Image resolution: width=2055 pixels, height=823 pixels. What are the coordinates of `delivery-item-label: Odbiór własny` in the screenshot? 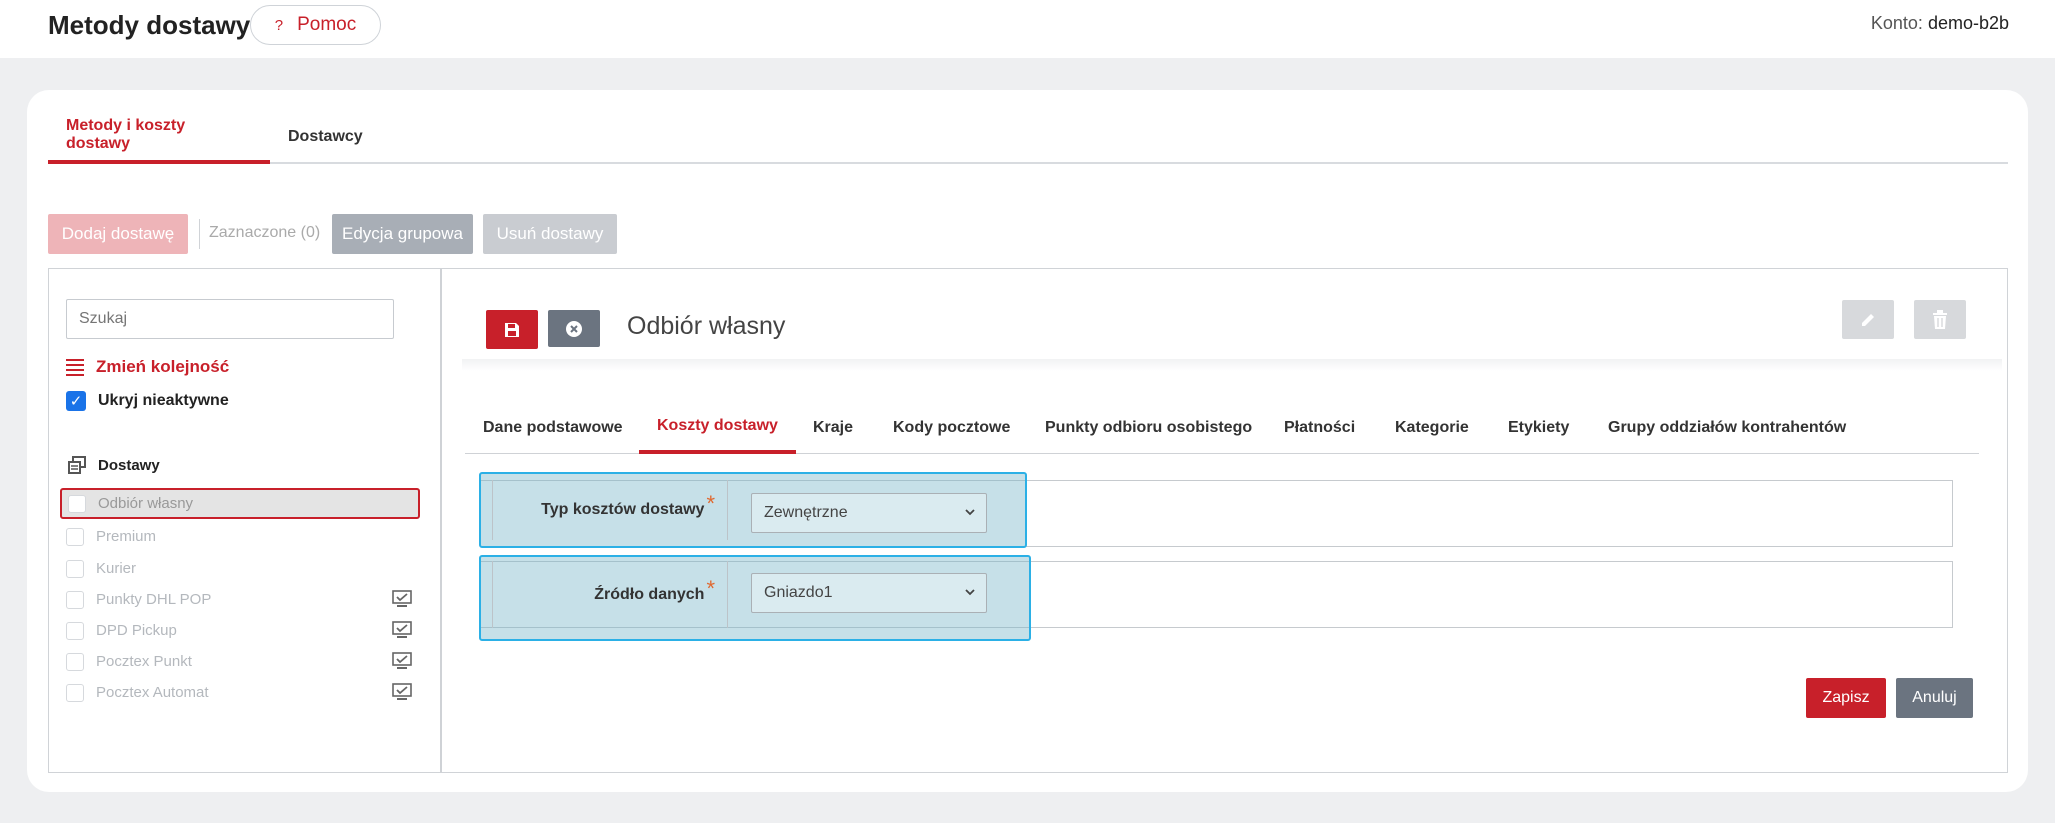 It's located at (146, 503).